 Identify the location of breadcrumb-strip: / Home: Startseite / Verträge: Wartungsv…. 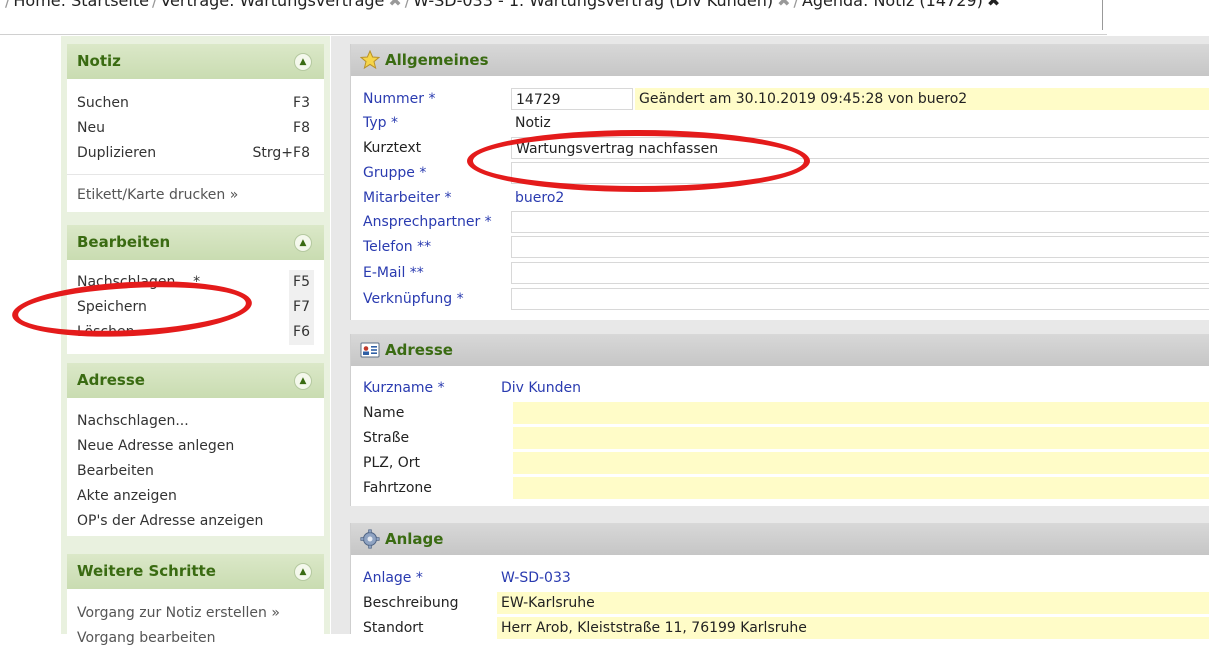
(553, 17).